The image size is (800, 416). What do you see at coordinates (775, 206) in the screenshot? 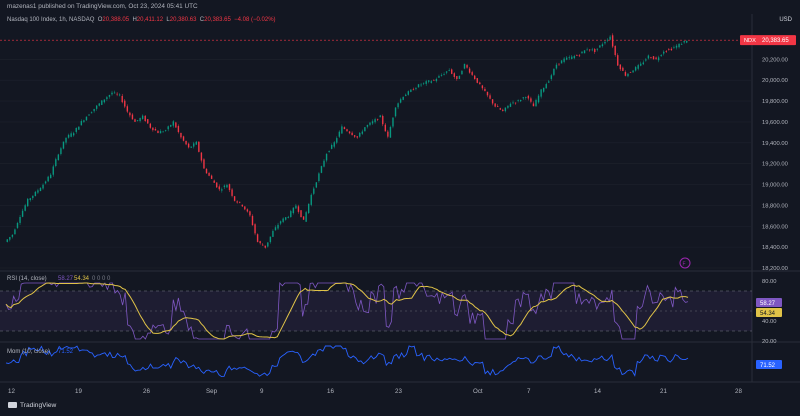
I see `price-tick-label: 18,800.00` at bounding box center [775, 206].